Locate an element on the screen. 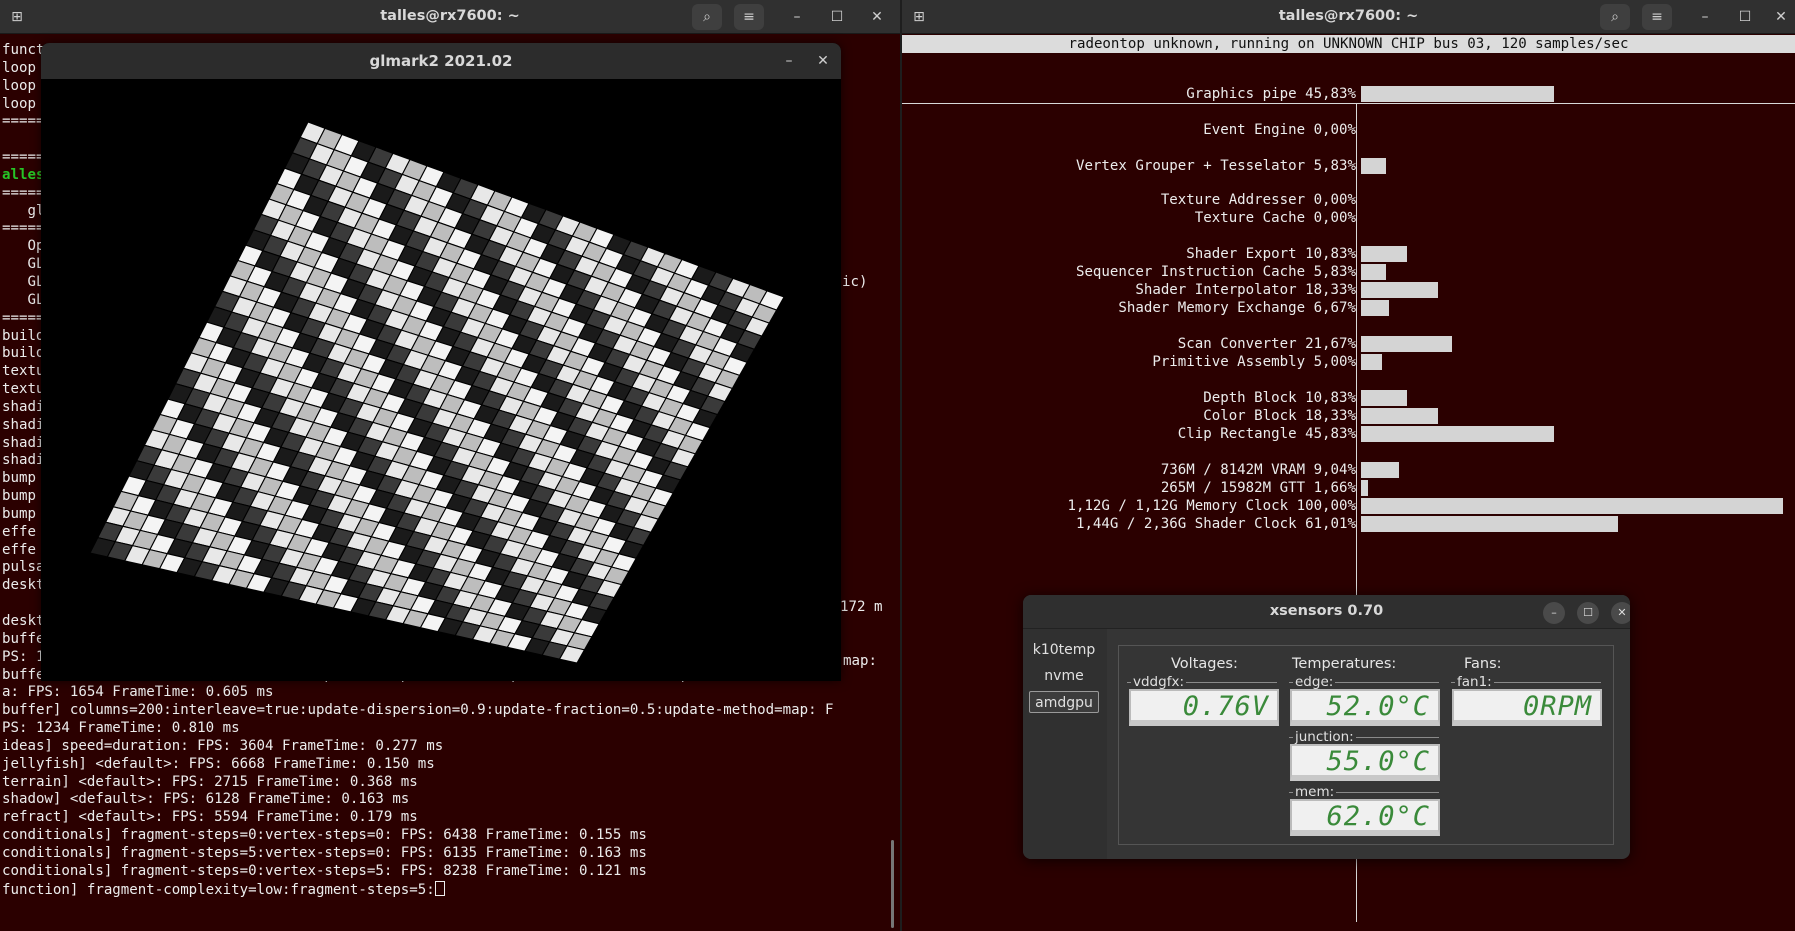 Image resolution: width=1795 pixels, height=931 pixels. radeontop-row: Texture Cache 0,00% is located at coordinates (1129, 218).